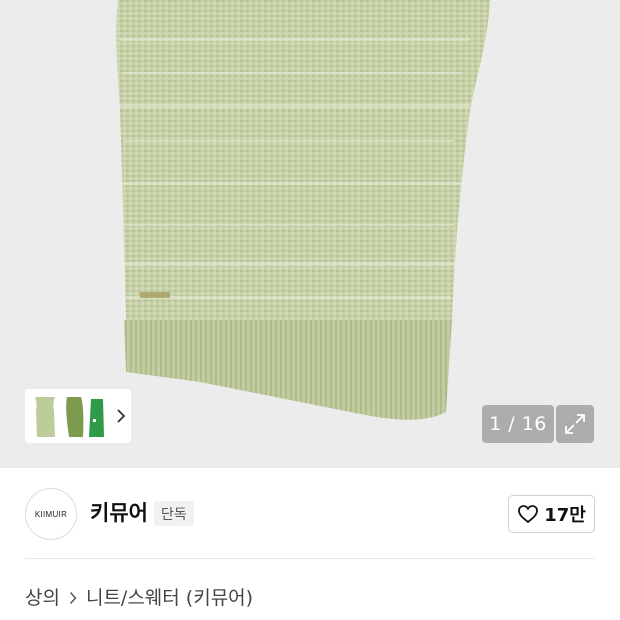  Describe the element at coordinates (174, 513) in the screenshot. I see `exclusive-badge: 단독` at that location.